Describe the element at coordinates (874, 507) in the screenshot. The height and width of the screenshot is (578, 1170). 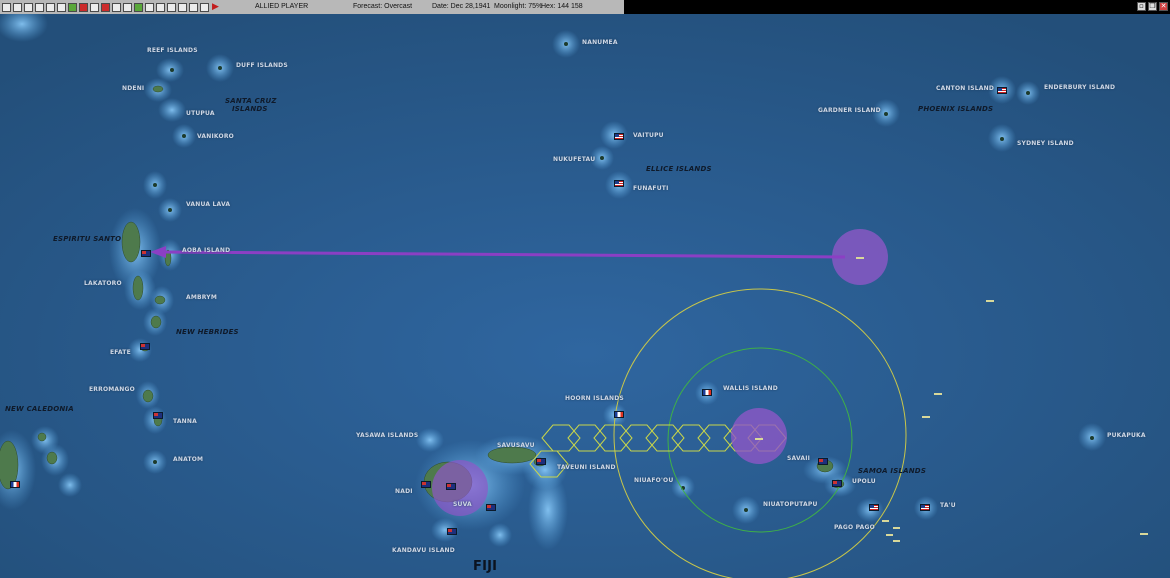
I see `base-flag-pago-pago` at that location.